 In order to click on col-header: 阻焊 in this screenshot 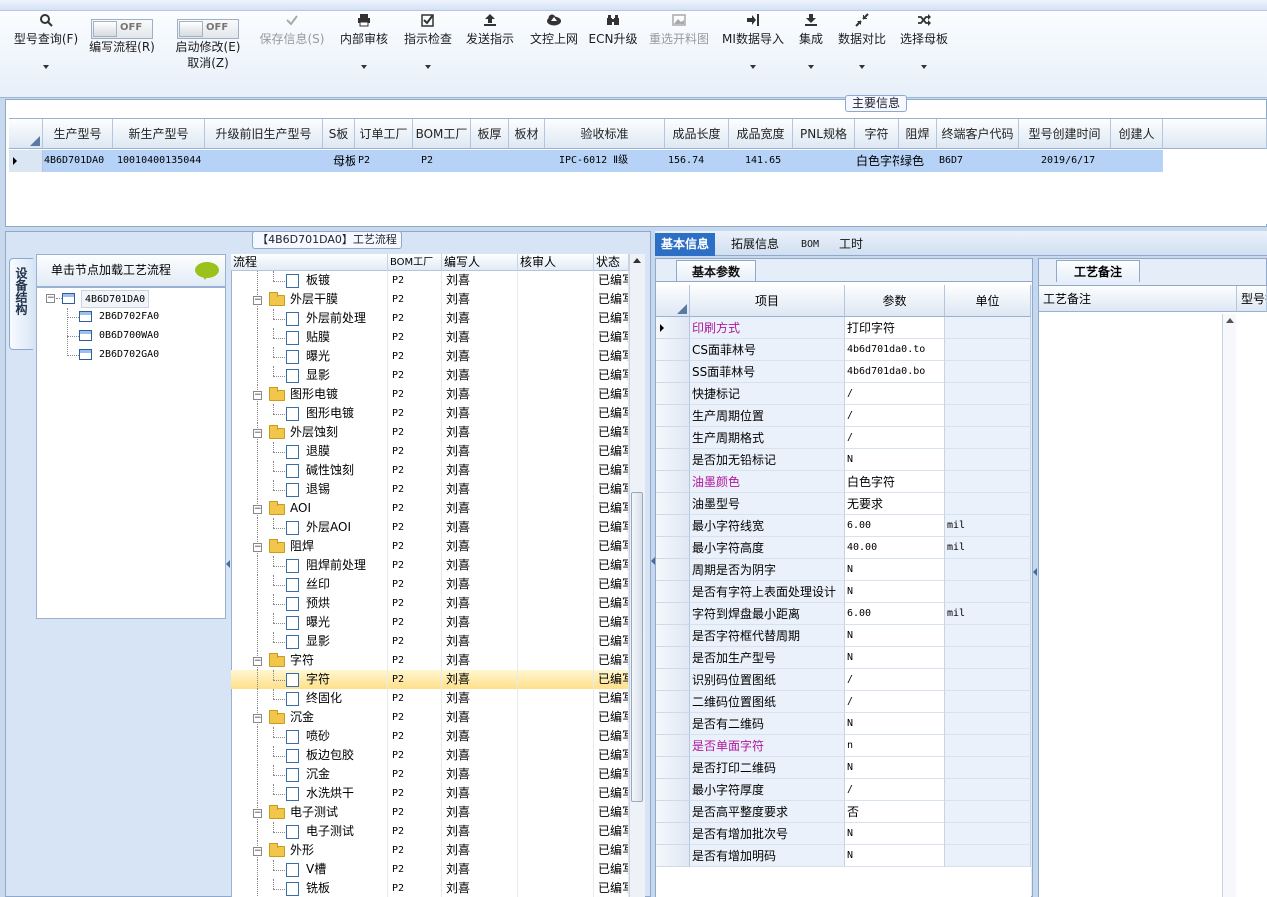, I will do `click(918, 134)`.